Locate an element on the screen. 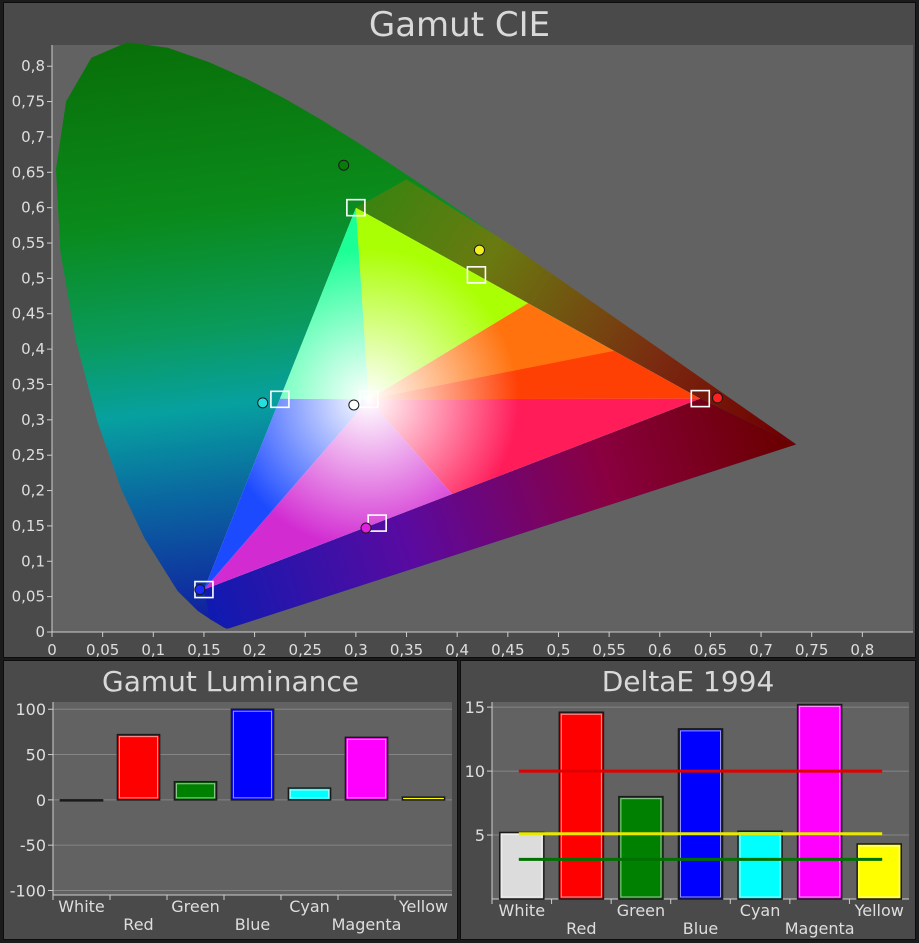  deltae-y-tick-label: 15 is located at coordinates (475, 707).